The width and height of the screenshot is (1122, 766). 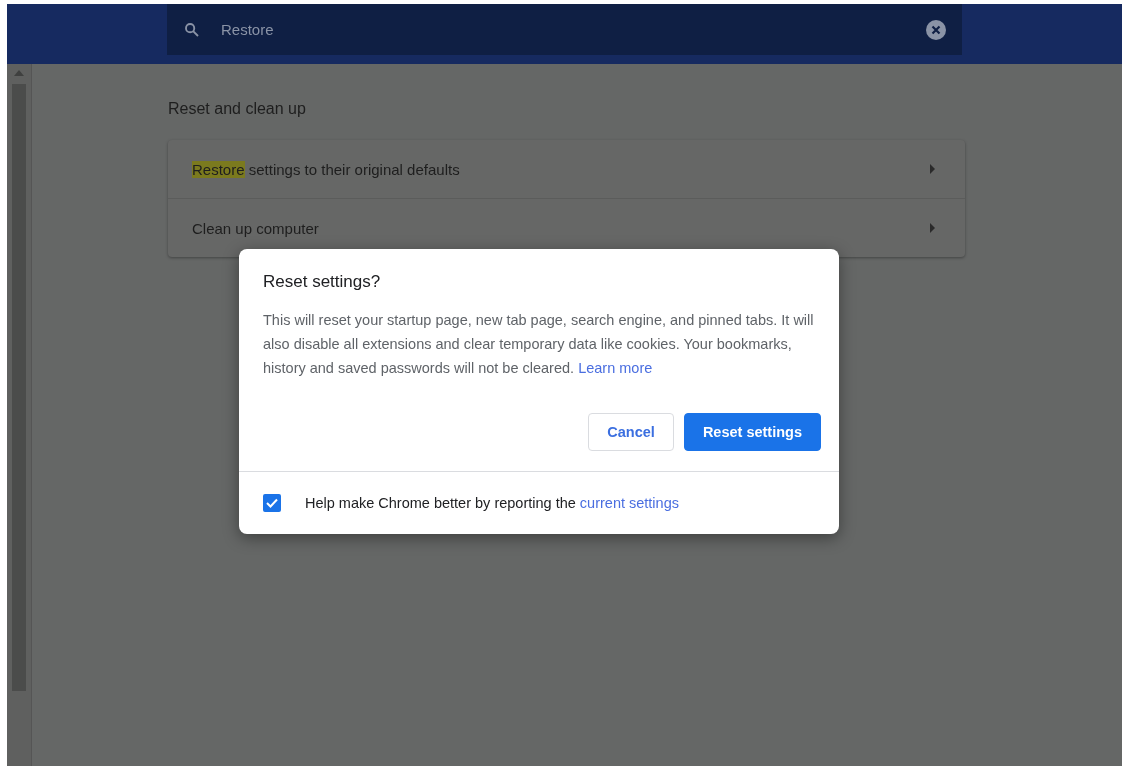 What do you see at coordinates (629, 503) in the screenshot?
I see `current-settings-link: current settings` at bounding box center [629, 503].